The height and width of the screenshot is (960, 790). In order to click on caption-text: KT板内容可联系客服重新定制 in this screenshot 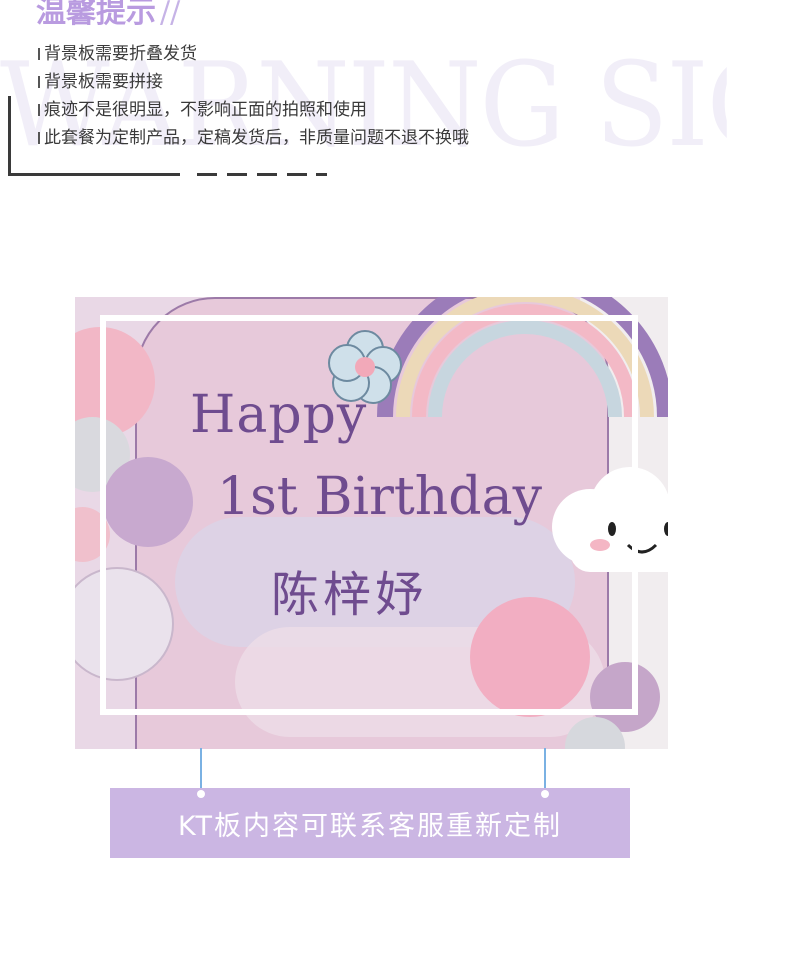, I will do `click(370, 826)`.